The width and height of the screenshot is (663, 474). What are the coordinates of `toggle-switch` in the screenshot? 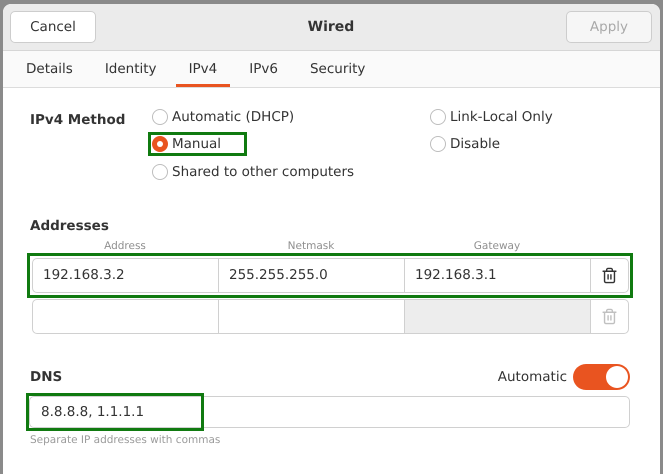 It's located at (601, 377).